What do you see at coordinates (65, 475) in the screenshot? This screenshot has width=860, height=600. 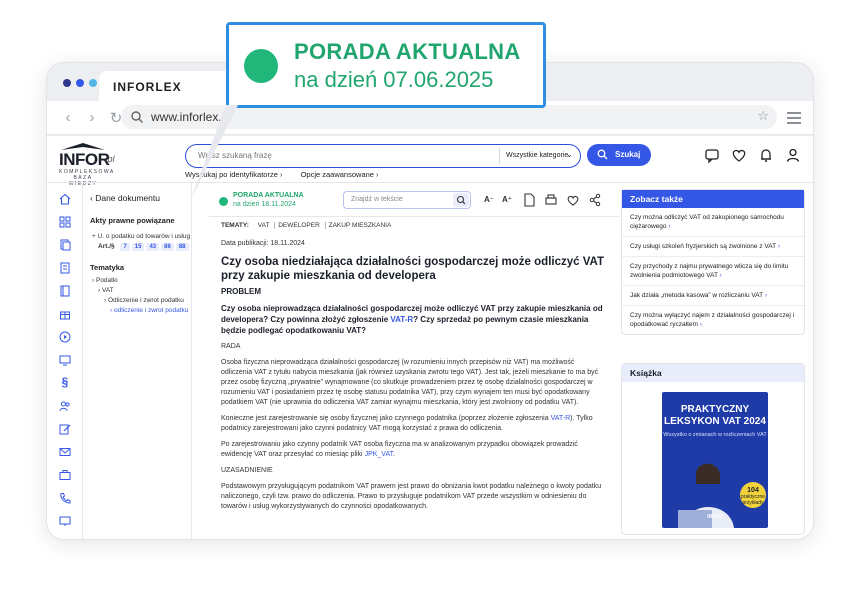 I see `briefcase-icon` at bounding box center [65, 475].